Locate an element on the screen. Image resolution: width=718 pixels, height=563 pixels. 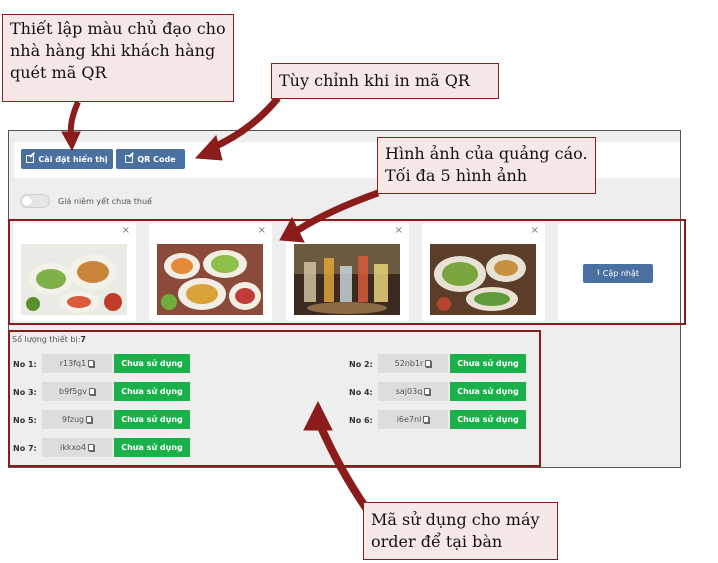
device-code: 9fzug is located at coordinates (77, 419).